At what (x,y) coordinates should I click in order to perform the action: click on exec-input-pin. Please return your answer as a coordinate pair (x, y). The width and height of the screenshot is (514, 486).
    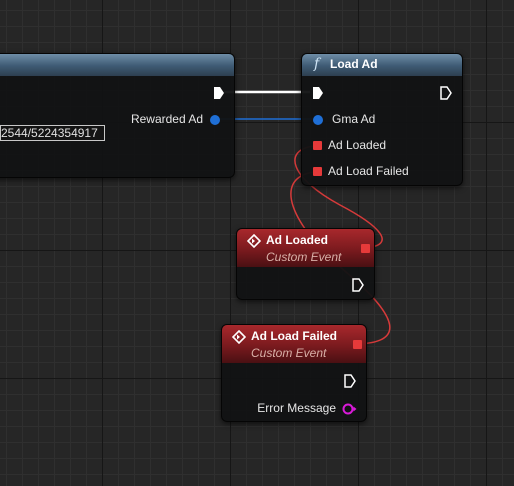
    Looking at the image, I should click on (318, 93).